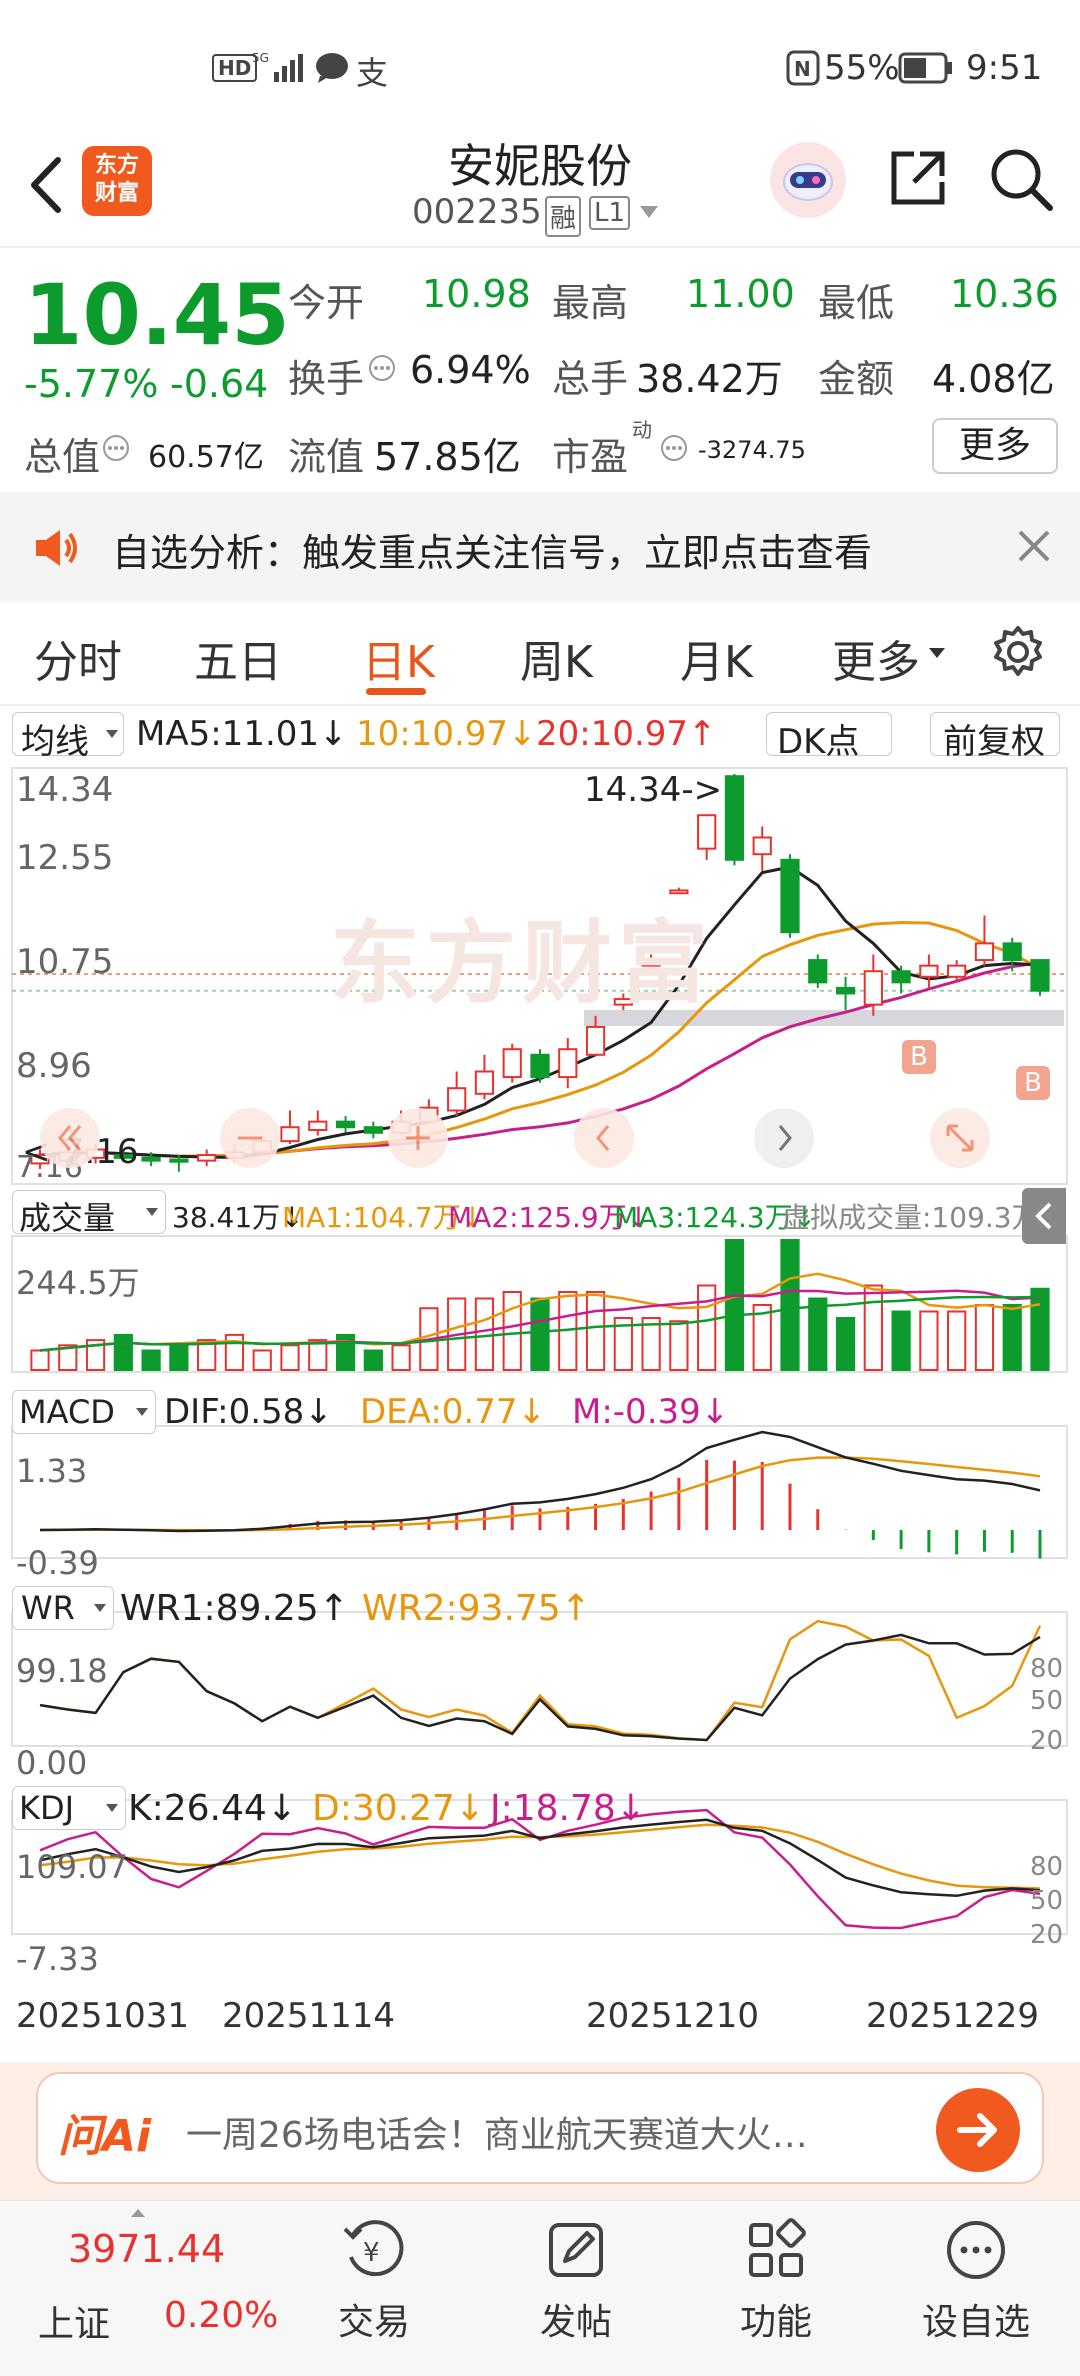  Describe the element at coordinates (63, 1608) in the screenshot. I see `wr-select: WR` at that location.